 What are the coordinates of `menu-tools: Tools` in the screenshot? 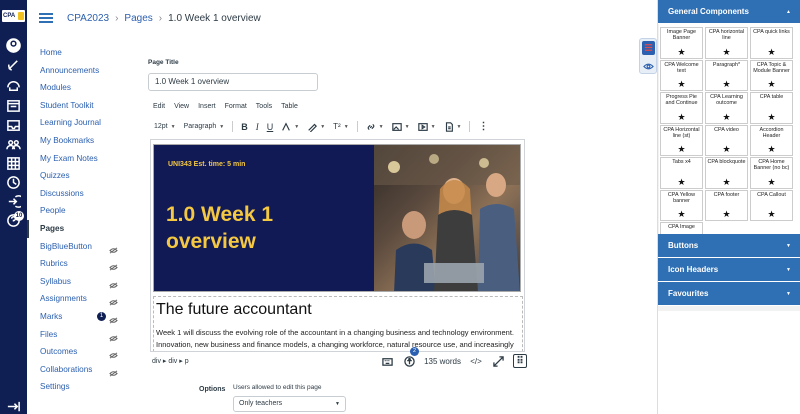 It's located at (264, 106).